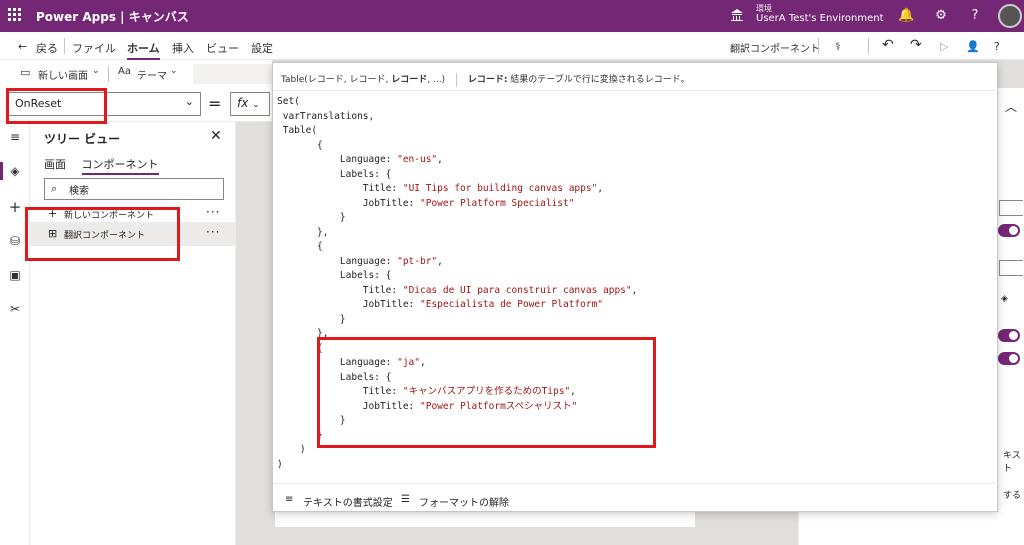 The width and height of the screenshot is (1024, 545). I want to click on tab-insert: 挿入, so click(183, 48).